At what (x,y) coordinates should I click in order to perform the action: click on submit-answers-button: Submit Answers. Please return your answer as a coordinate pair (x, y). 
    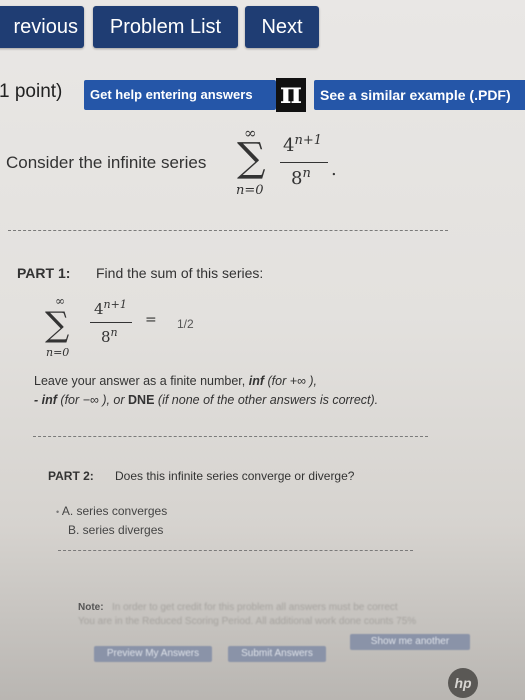
    Looking at the image, I should click on (277, 654).